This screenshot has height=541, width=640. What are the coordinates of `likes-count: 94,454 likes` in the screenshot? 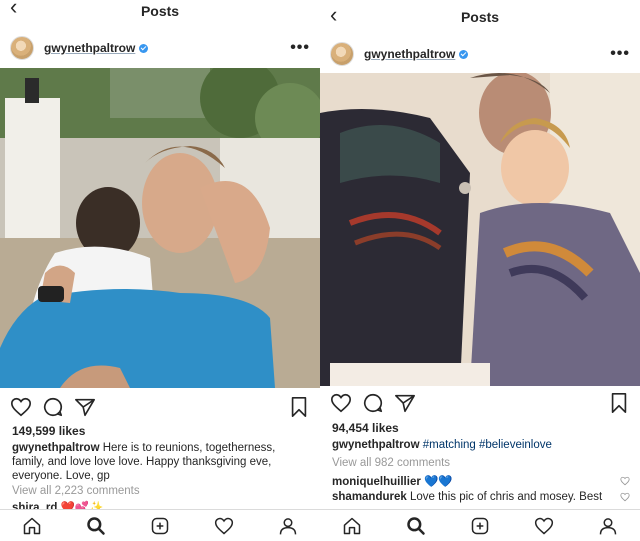 It's located at (365, 428).